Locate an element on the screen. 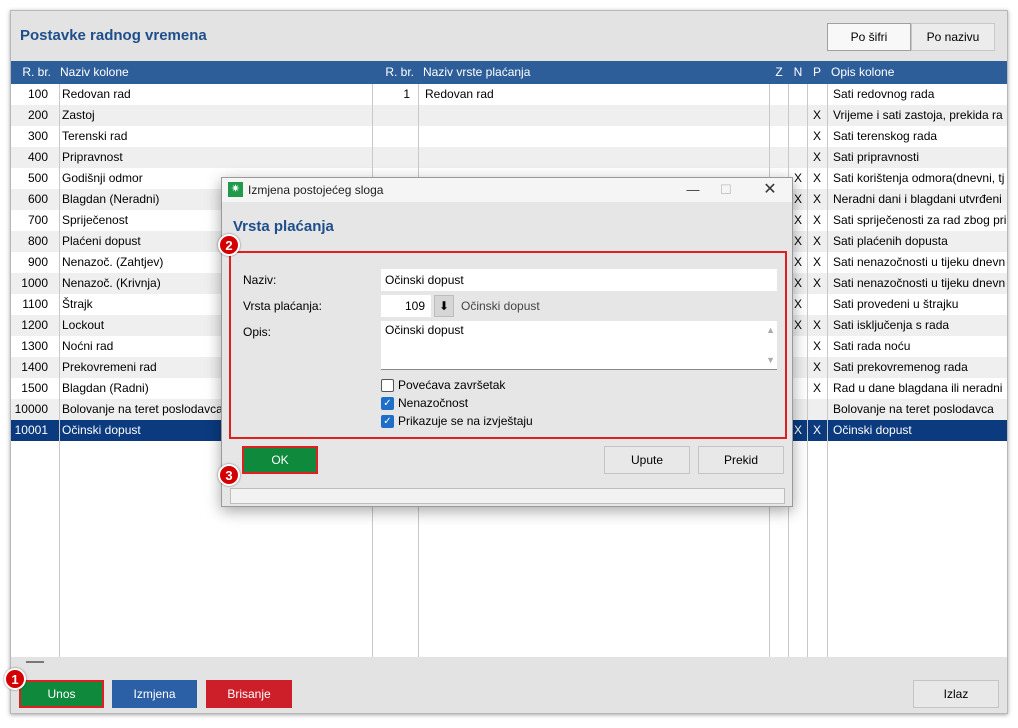  povecava-label: Povećava završetak is located at coordinates (452, 385).